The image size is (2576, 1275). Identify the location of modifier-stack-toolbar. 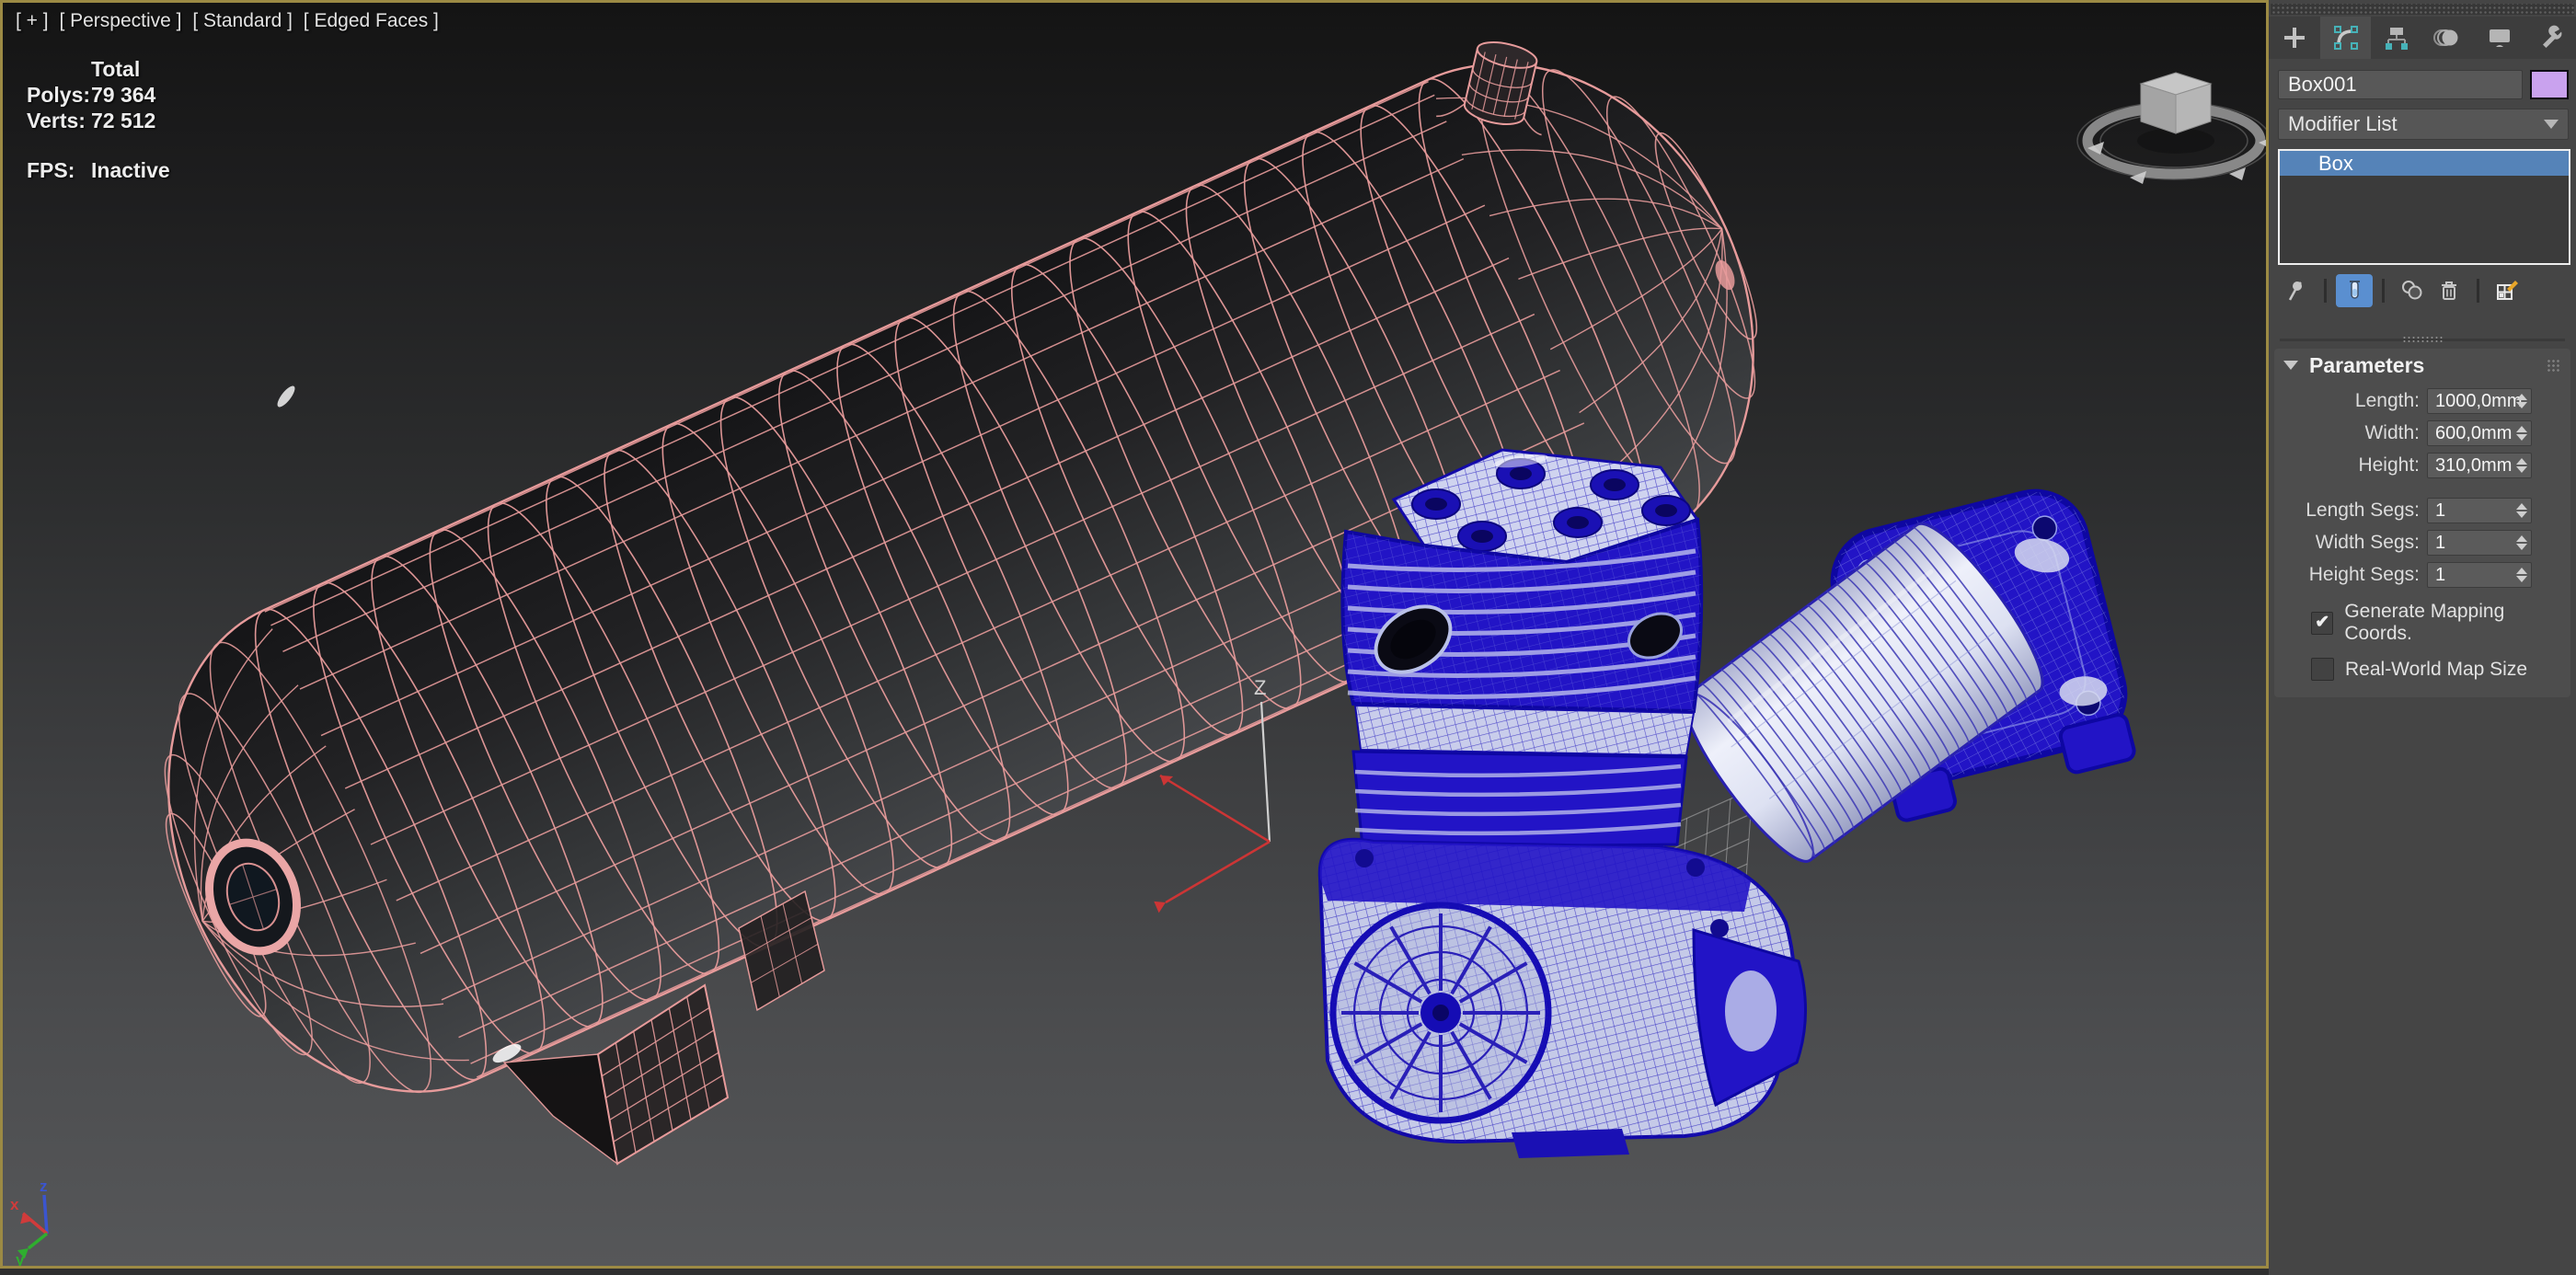
(2424, 290).